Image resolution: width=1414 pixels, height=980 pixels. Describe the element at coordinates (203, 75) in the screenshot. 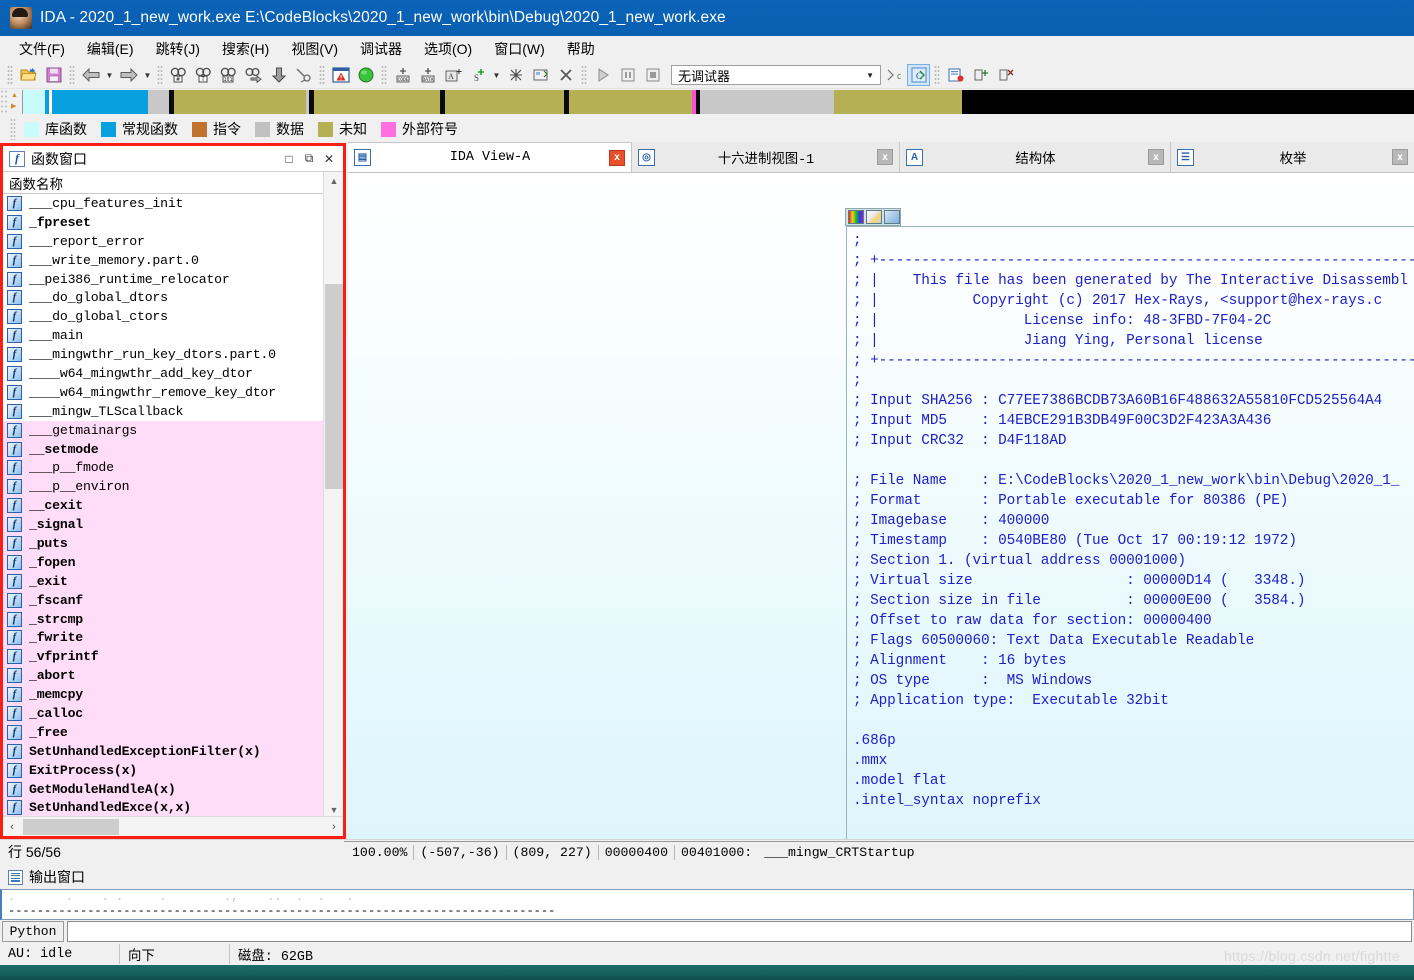

I see `search-text-icon: T` at that location.